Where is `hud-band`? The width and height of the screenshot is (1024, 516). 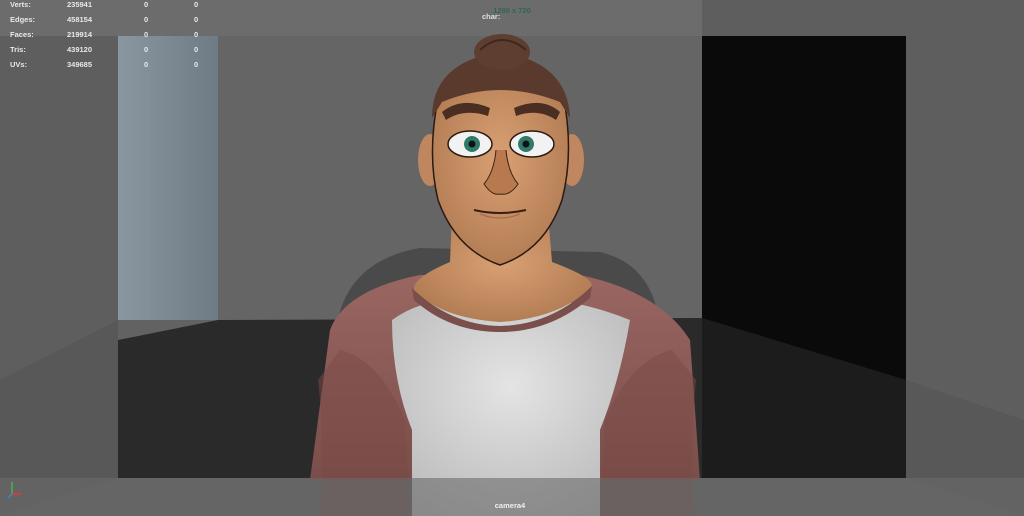
hud-band is located at coordinates (351, 18).